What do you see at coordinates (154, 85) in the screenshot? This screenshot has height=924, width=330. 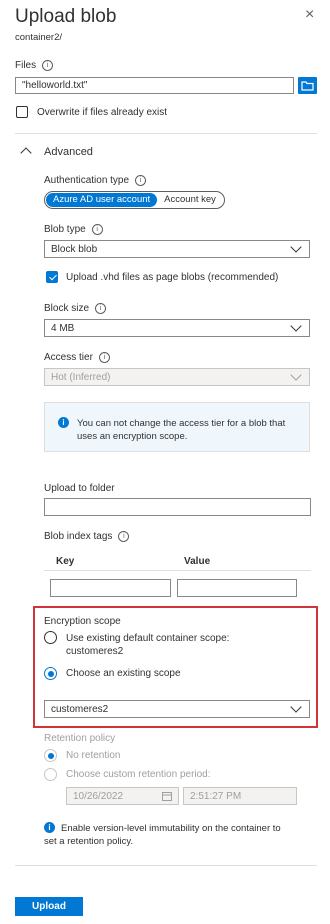 I see `files-input: "helloworld.txt"` at bounding box center [154, 85].